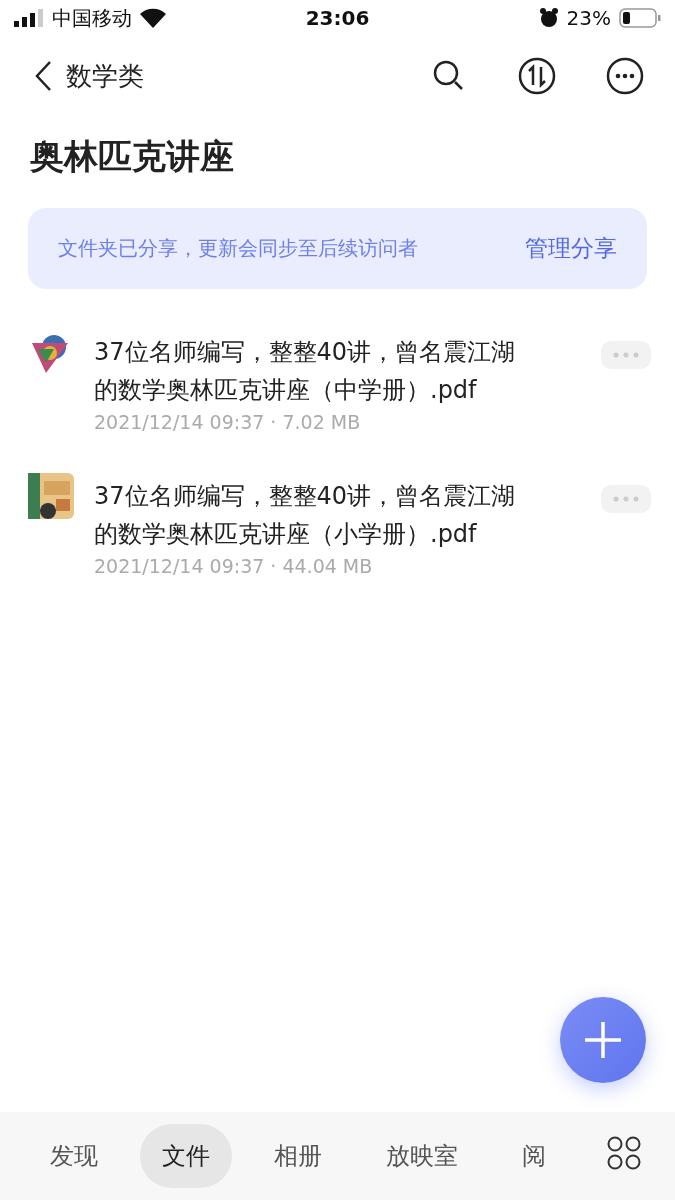 The width and height of the screenshot is (675, 1200). Describe the element at coordinates (298, 1156) in the screenshot. I see `tab: 相册` at that location.